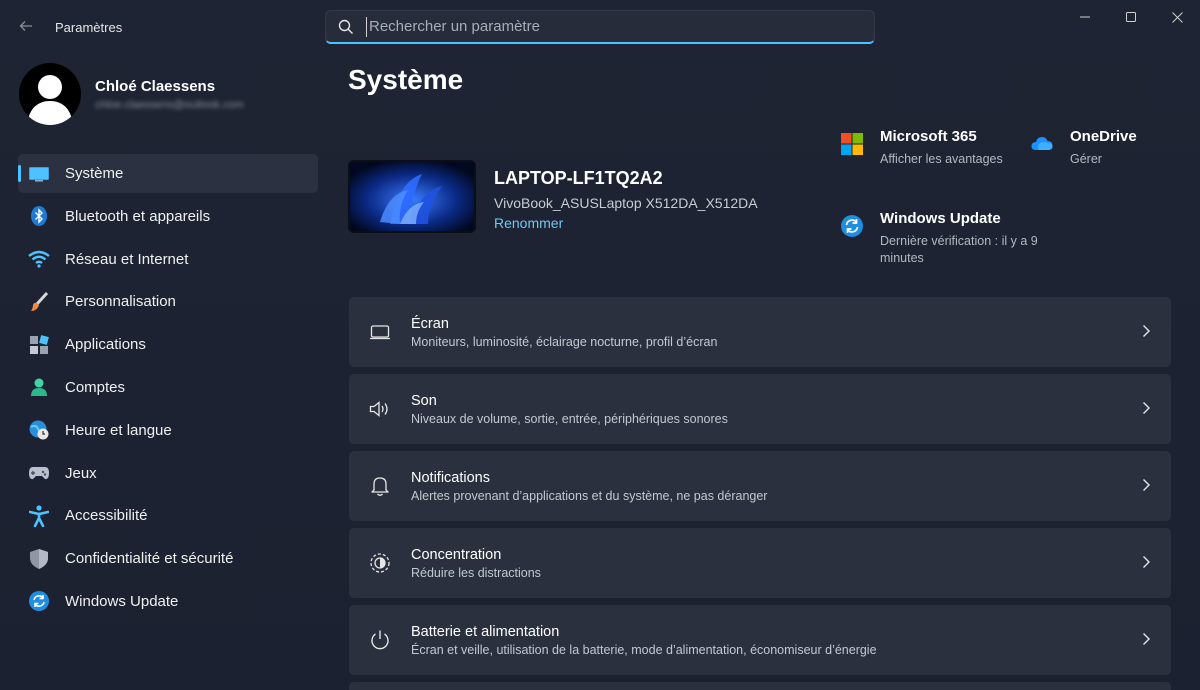  I want to click on onedrive-cloud-icon, so click(1042, 143).